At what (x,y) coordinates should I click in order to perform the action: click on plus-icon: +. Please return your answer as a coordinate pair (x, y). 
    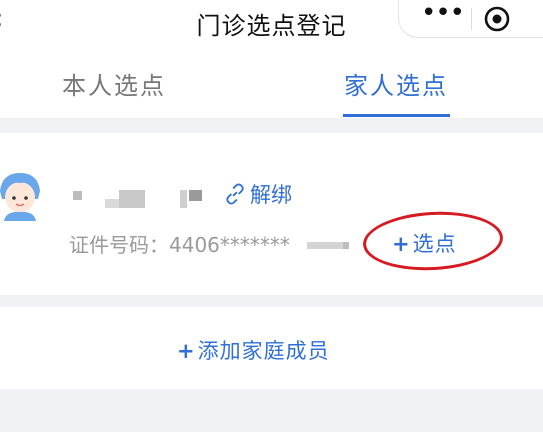
    Looking at the image, I should click on (186, 351).